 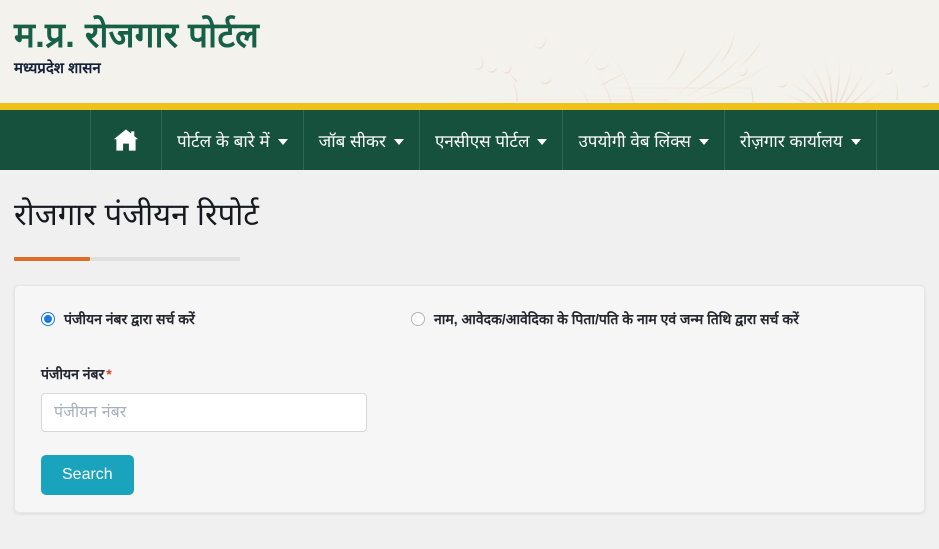 I want to click on brand-subtitle: मध्यप्रदेश शासन, so click(x=57, y=68).